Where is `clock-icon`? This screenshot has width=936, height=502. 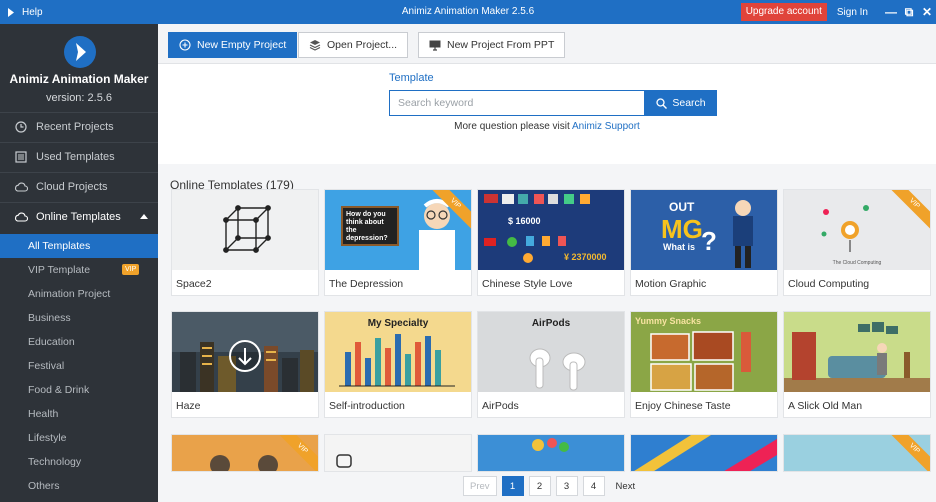
clock-icon is located at coordinates (21, 127).